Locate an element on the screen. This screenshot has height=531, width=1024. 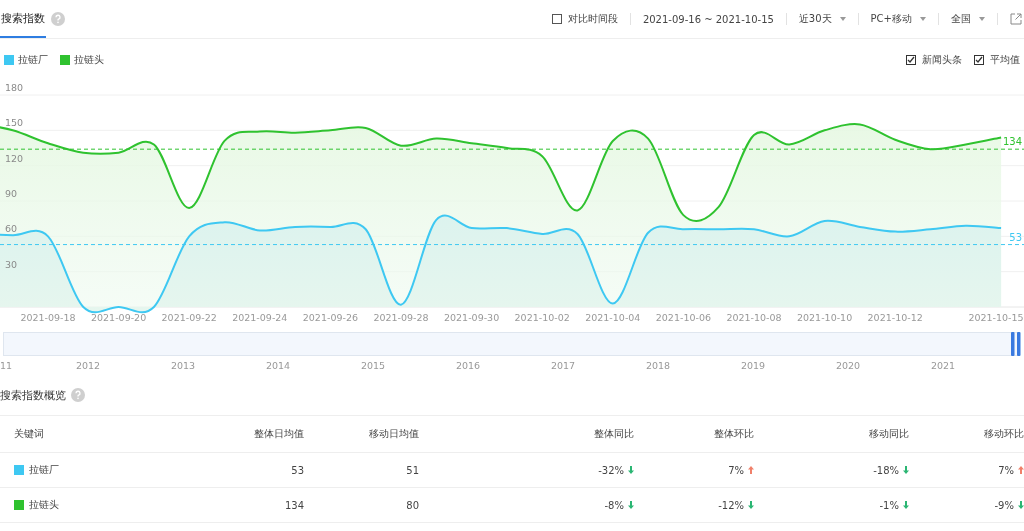
keyword-cell: 拉链头 is located at coordinates (44, 505).